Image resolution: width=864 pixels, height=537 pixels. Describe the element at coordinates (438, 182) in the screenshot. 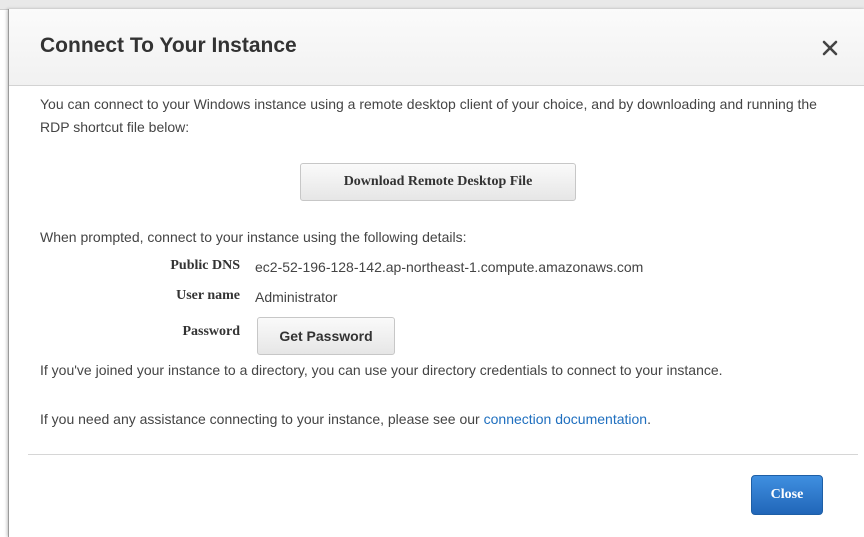

I see `download-rdp-button: Download Remote Desktop File` at that location.